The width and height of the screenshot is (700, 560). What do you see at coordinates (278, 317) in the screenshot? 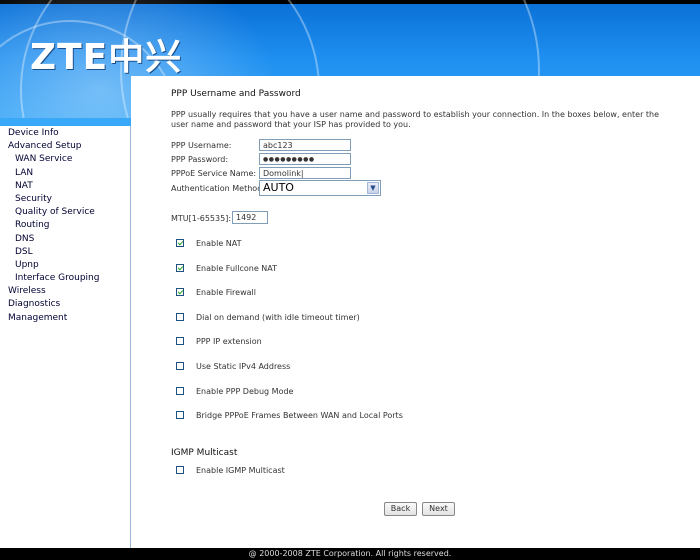
I see `option-label: Dial on demand (with idle timeout timer)` at bounding box center [278, 317].